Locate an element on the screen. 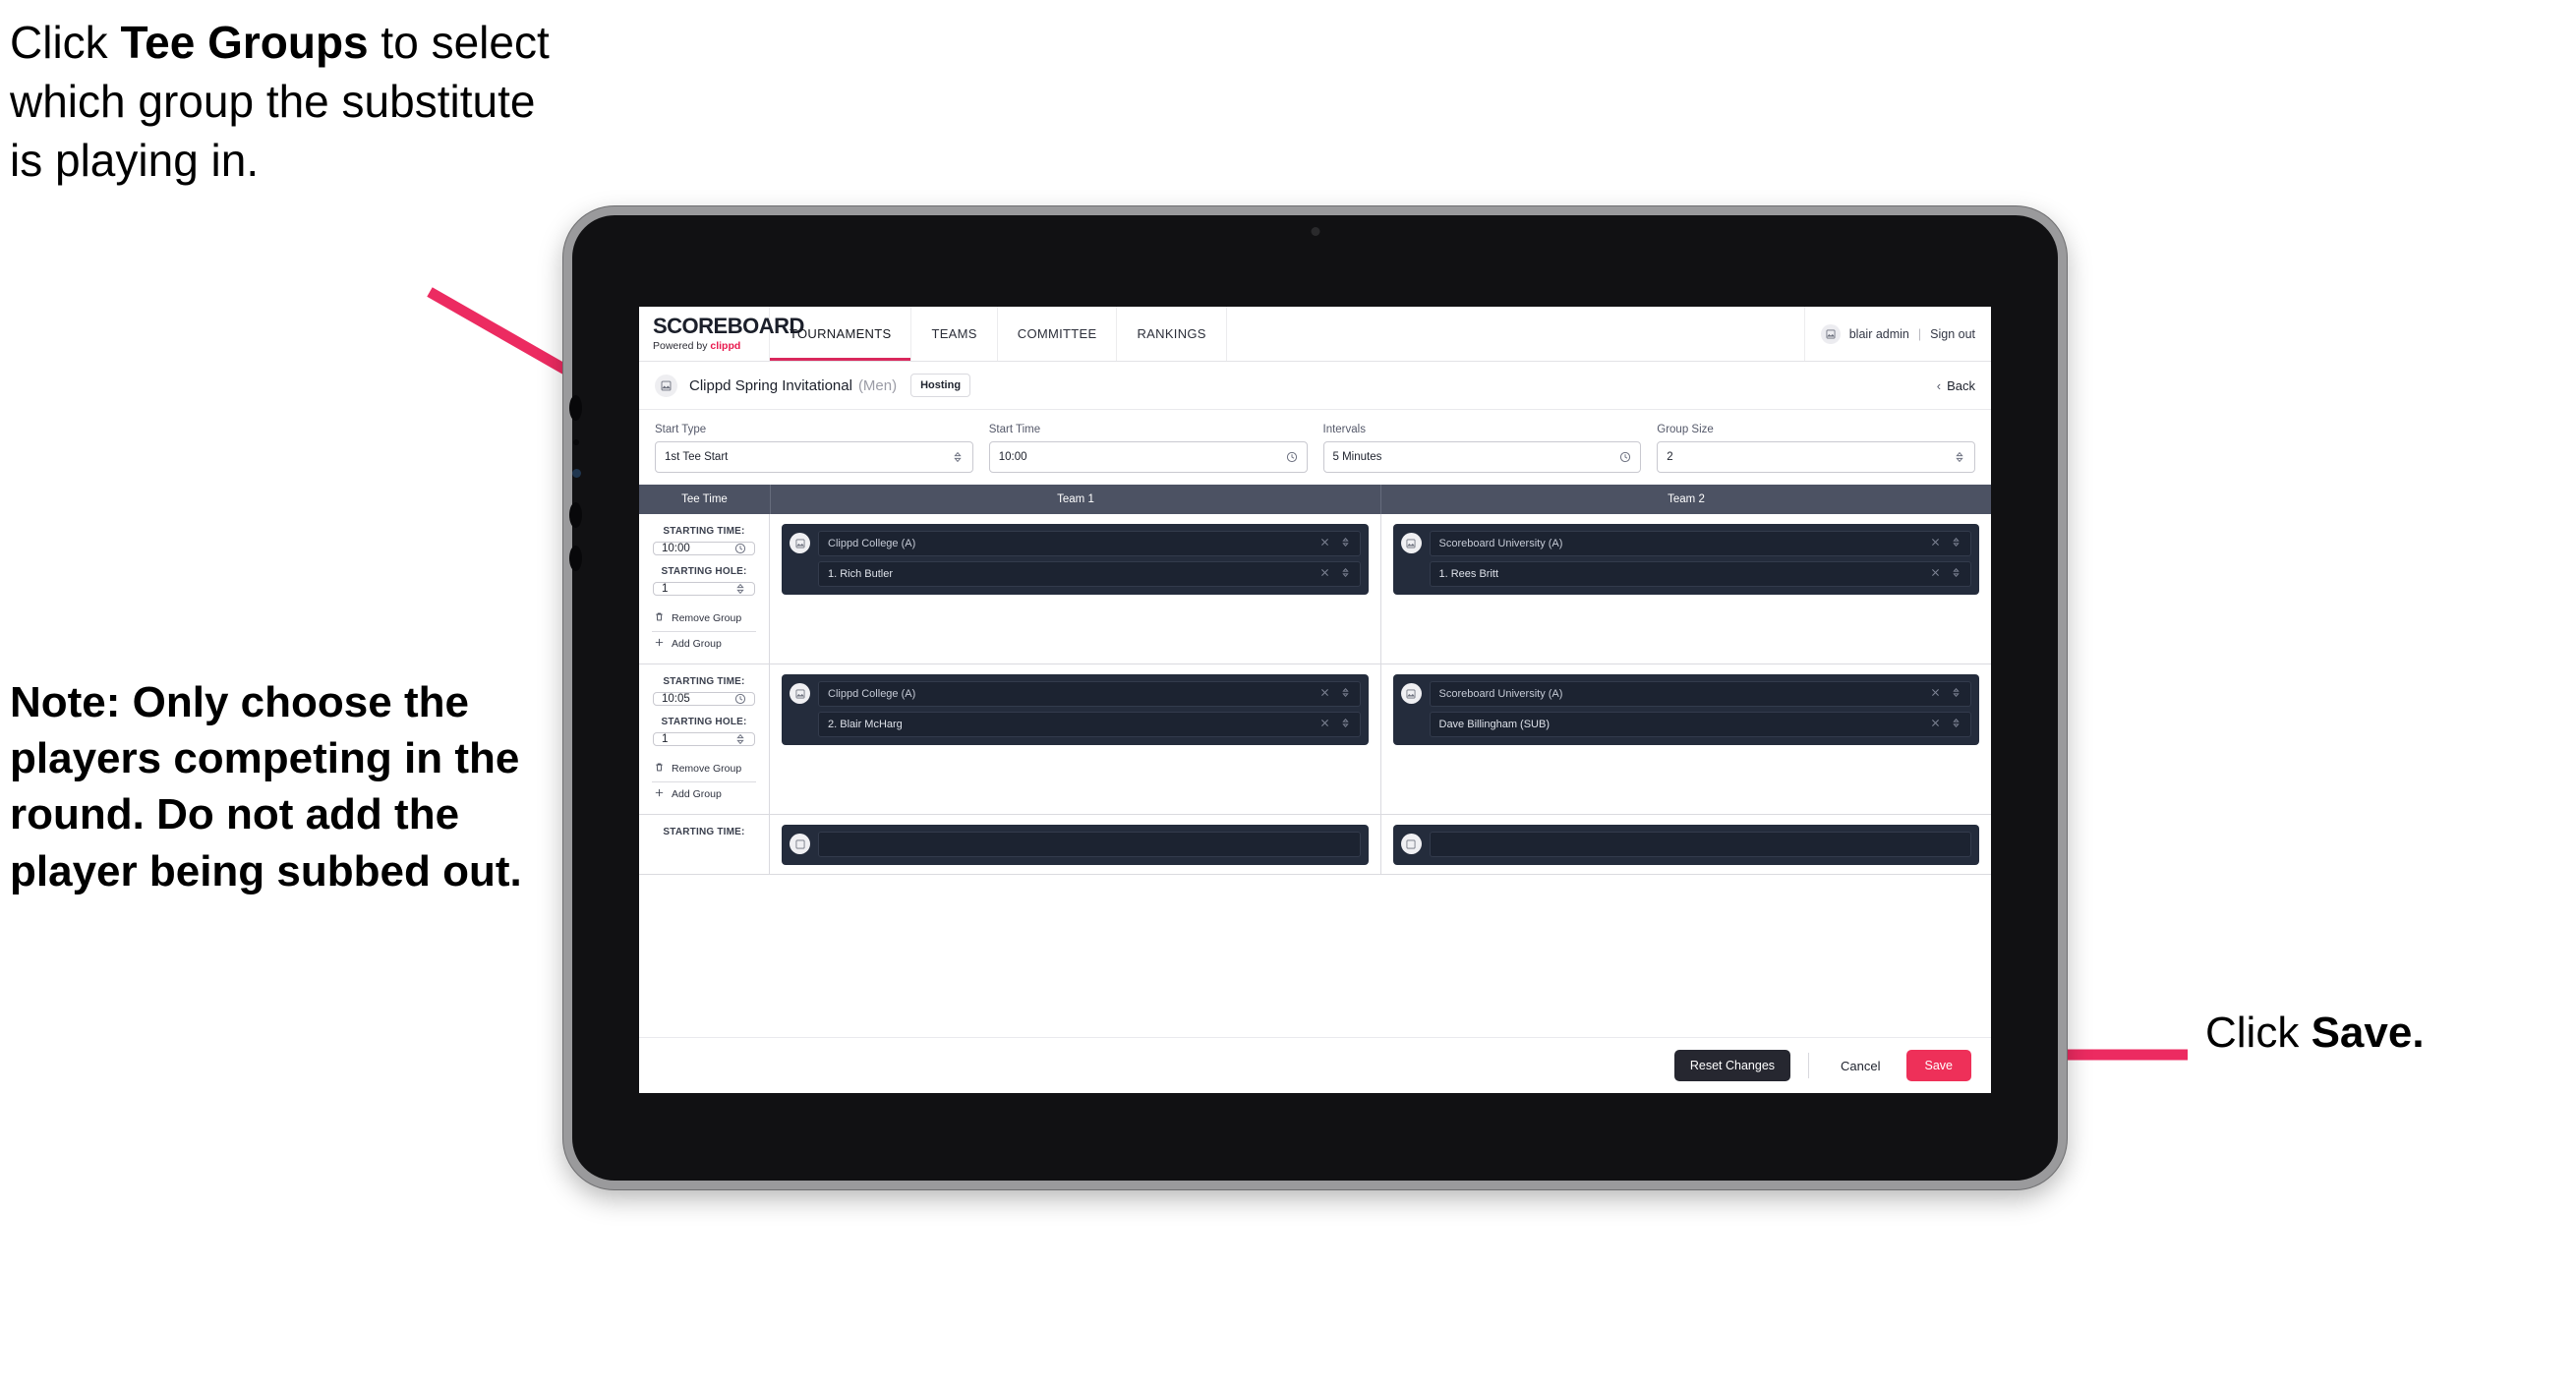  team-card-rows is located at coordinates (1089, 845).